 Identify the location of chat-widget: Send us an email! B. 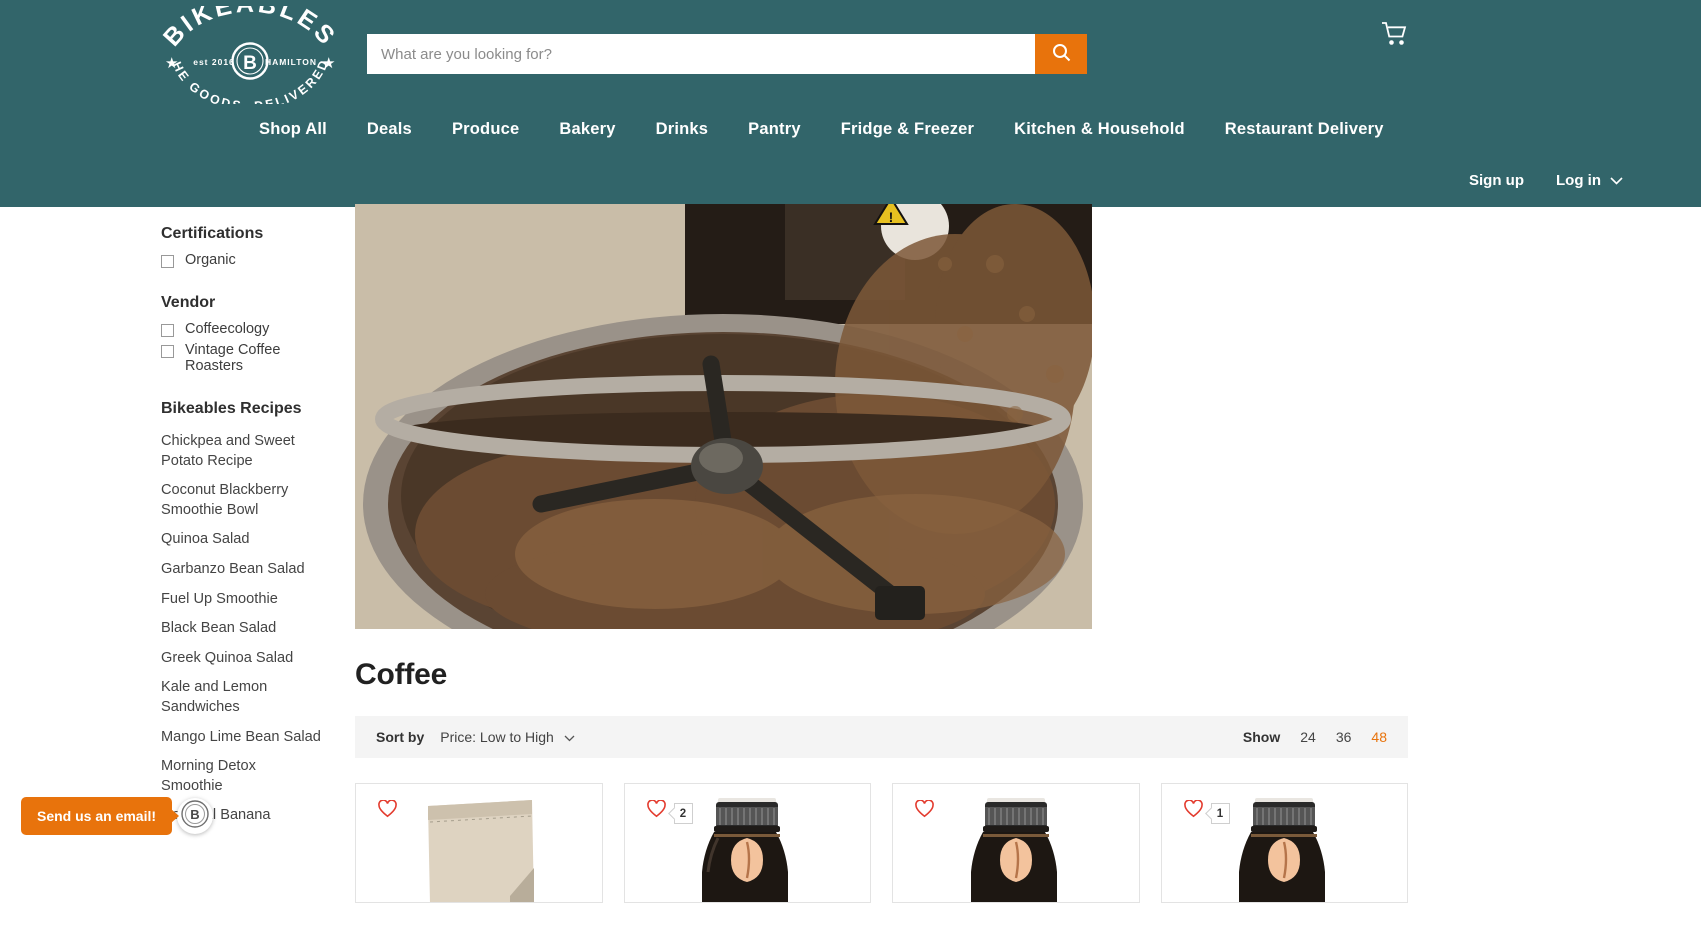
(117, 816).